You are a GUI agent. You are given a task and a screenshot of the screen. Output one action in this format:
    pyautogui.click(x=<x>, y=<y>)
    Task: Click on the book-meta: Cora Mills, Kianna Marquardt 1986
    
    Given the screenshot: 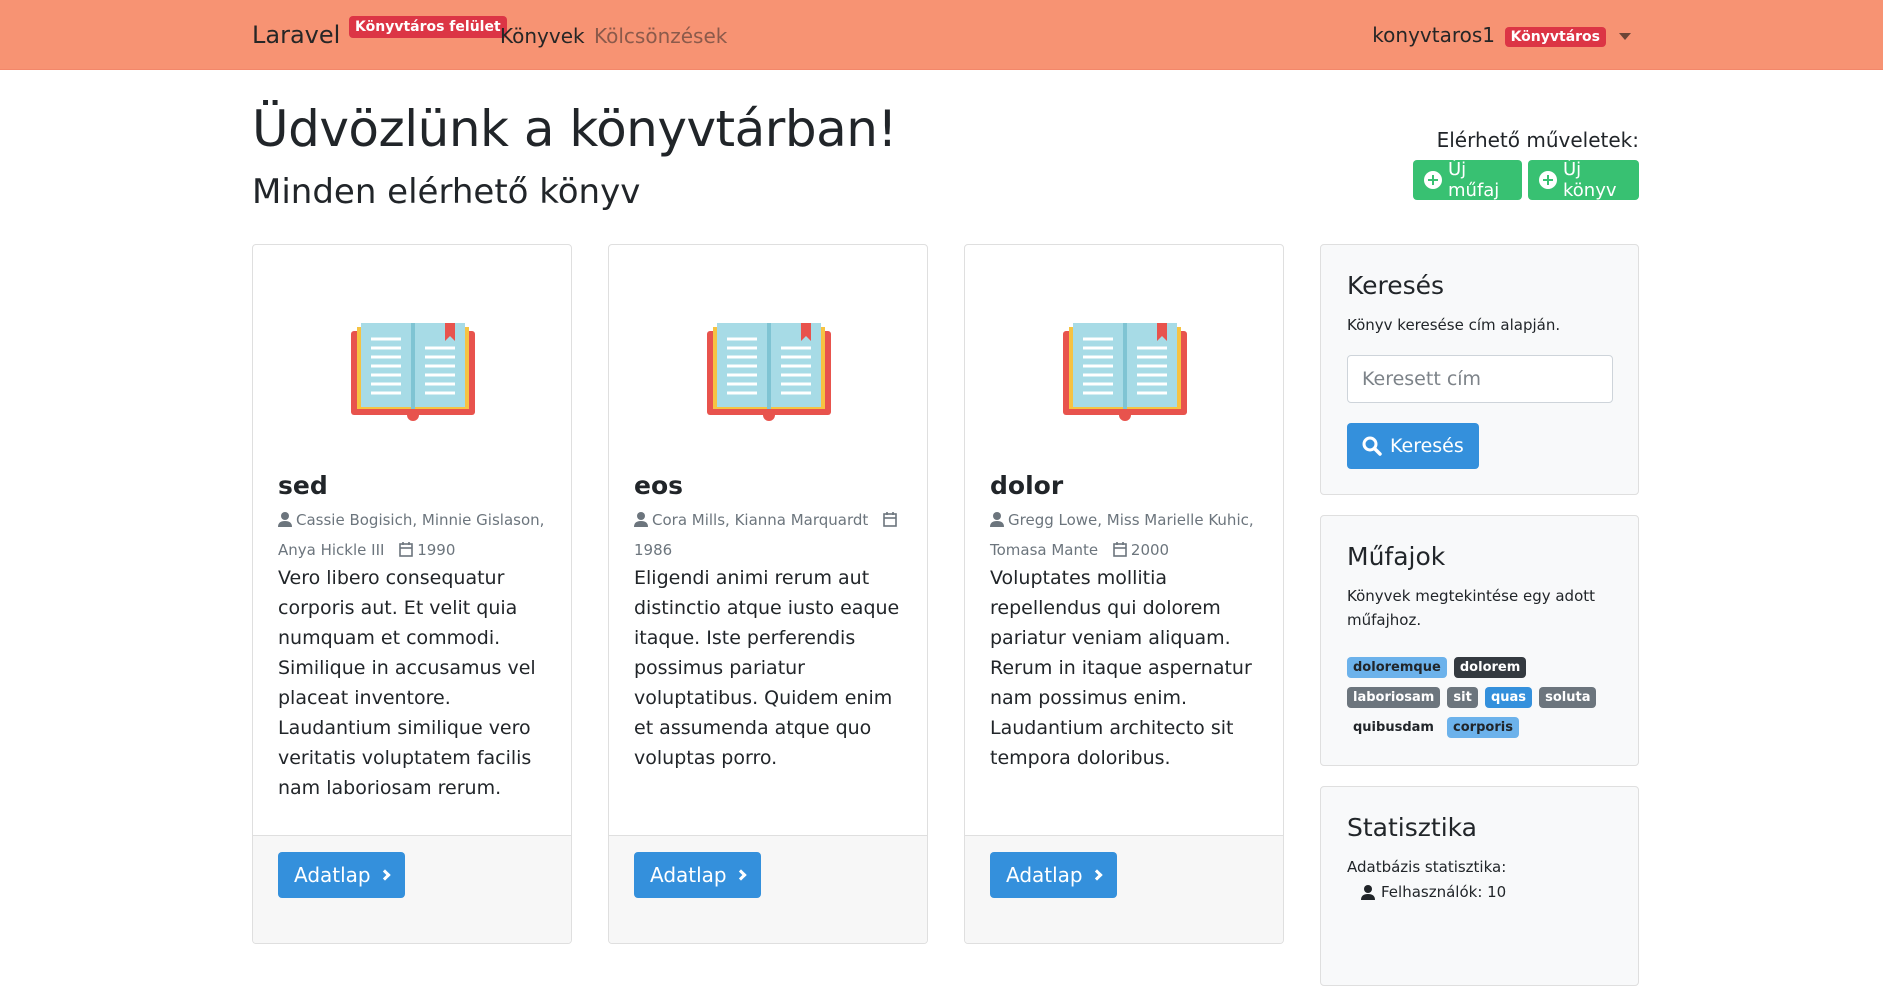 What is the action you would take?
    pyautogui.click(x=772, y=535)
    